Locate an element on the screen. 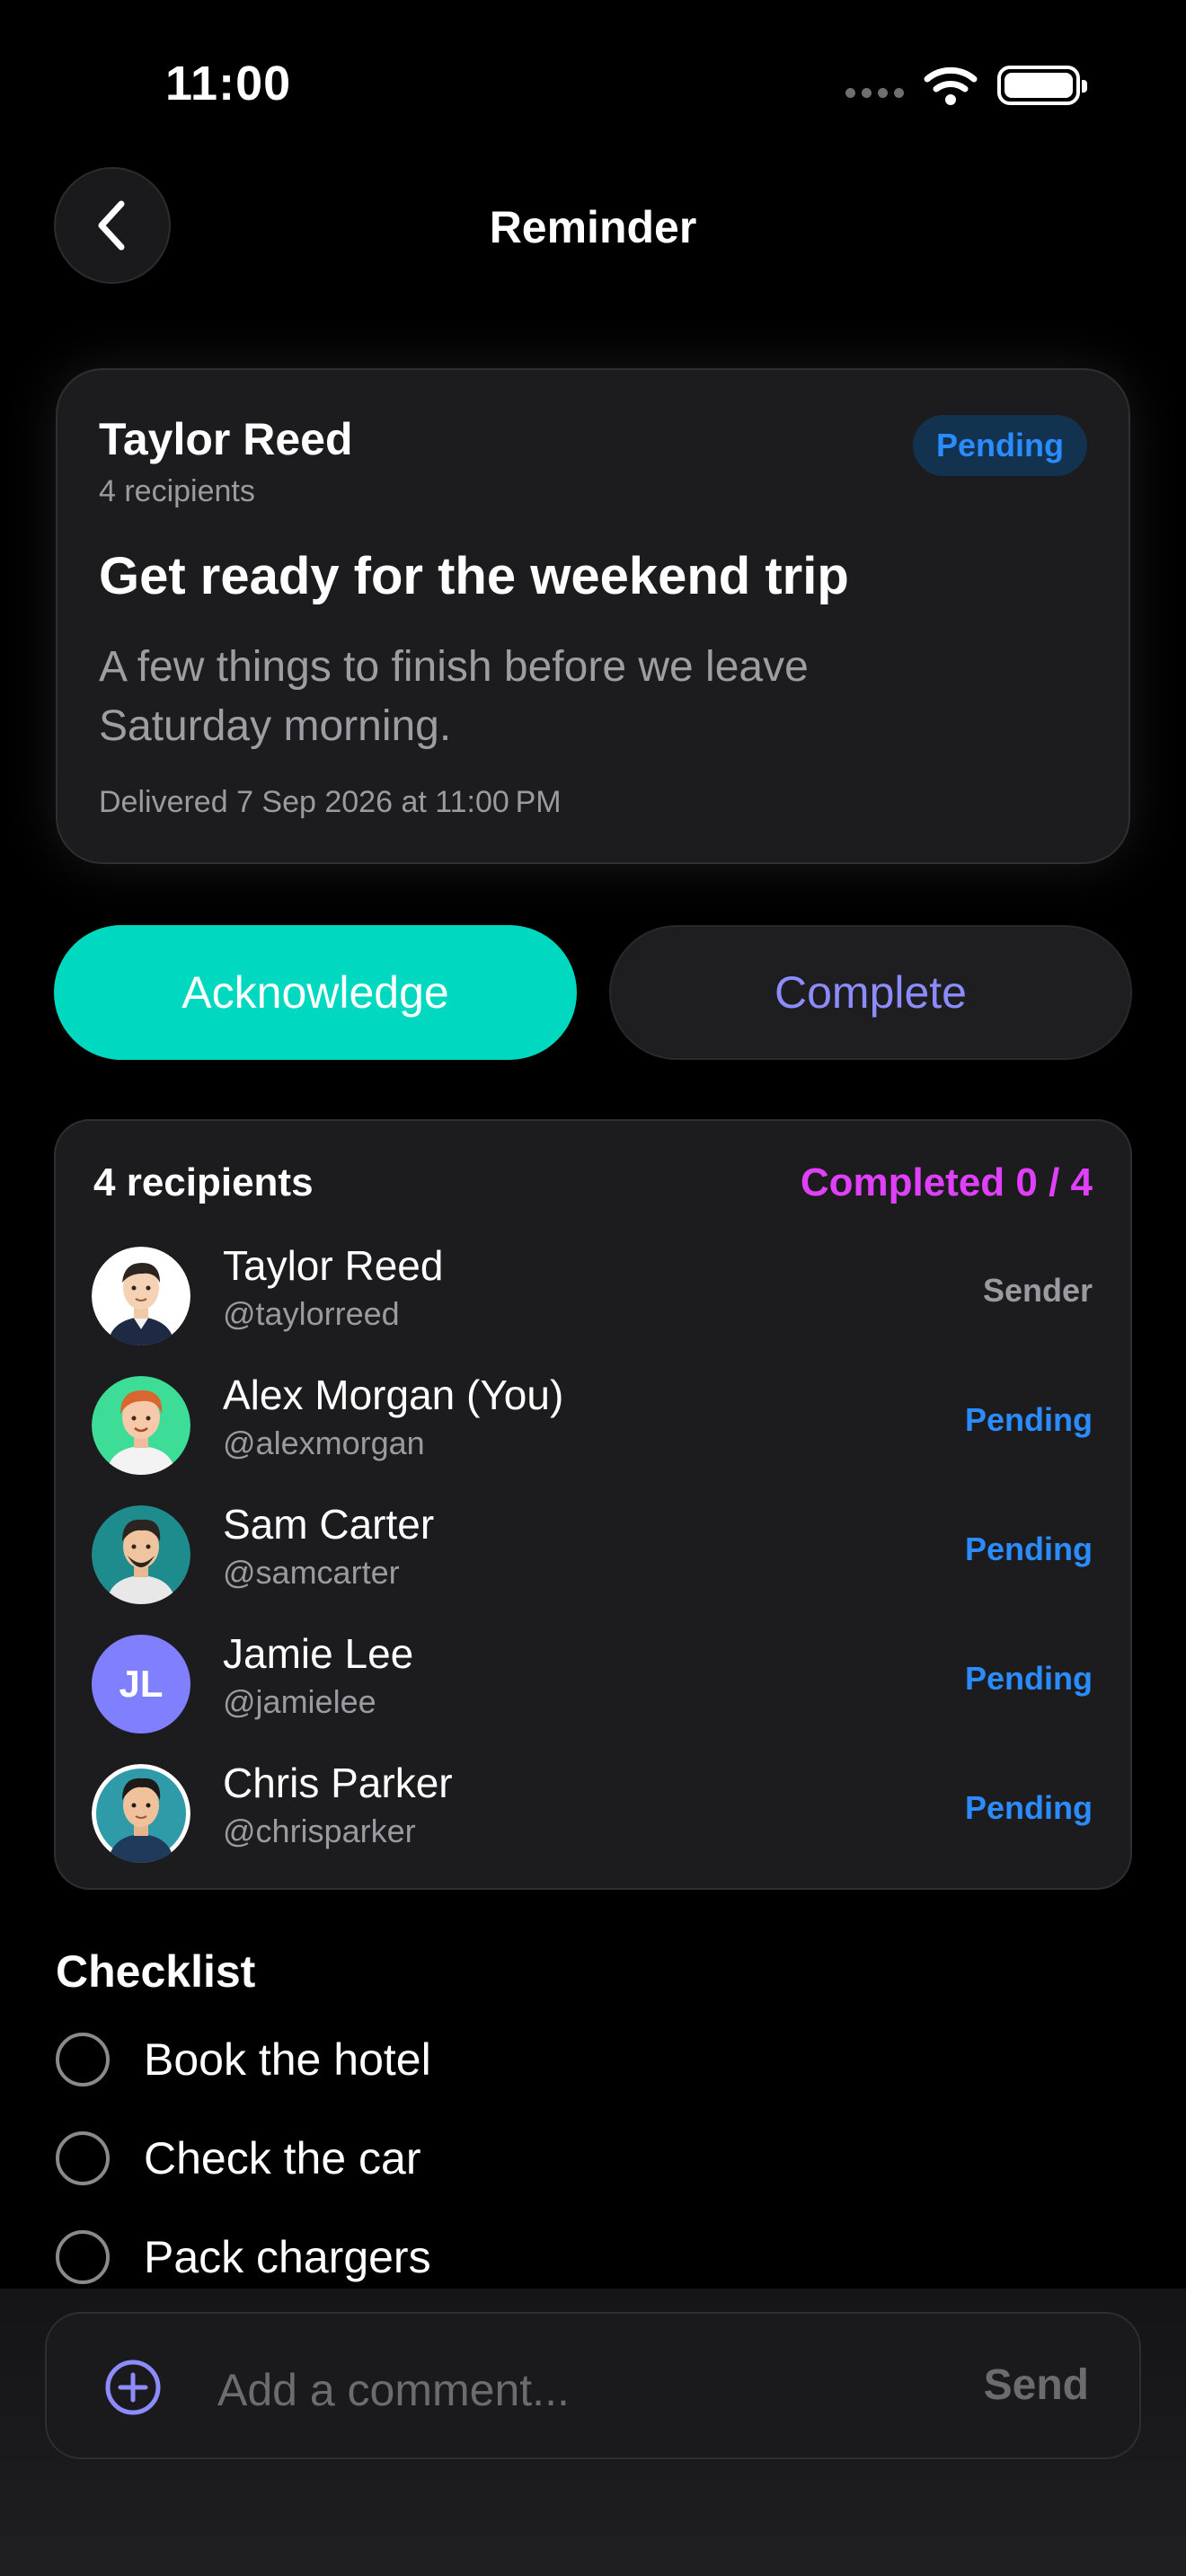 This screenshot has height=2576, width=1186. recipient-name: Alex Morgan (You) is located at coordinates (393, 1395).